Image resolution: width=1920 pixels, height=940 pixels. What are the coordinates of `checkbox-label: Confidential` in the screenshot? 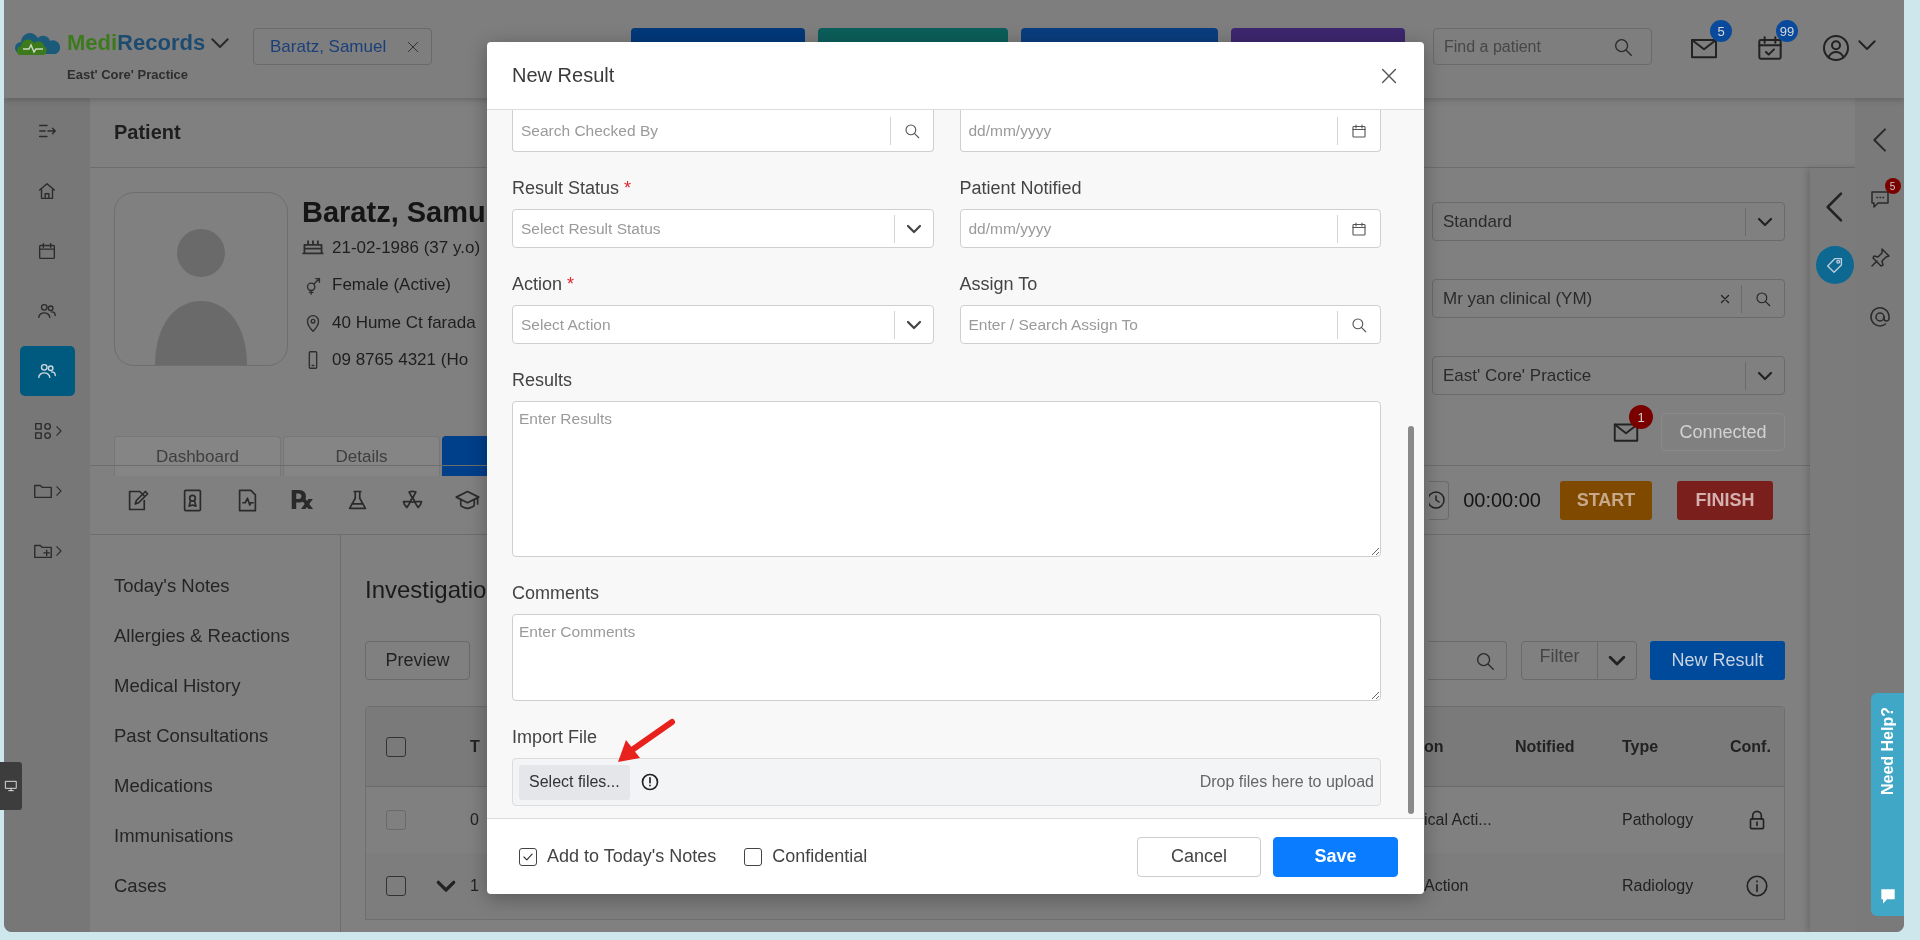 It's located at (820, 856).